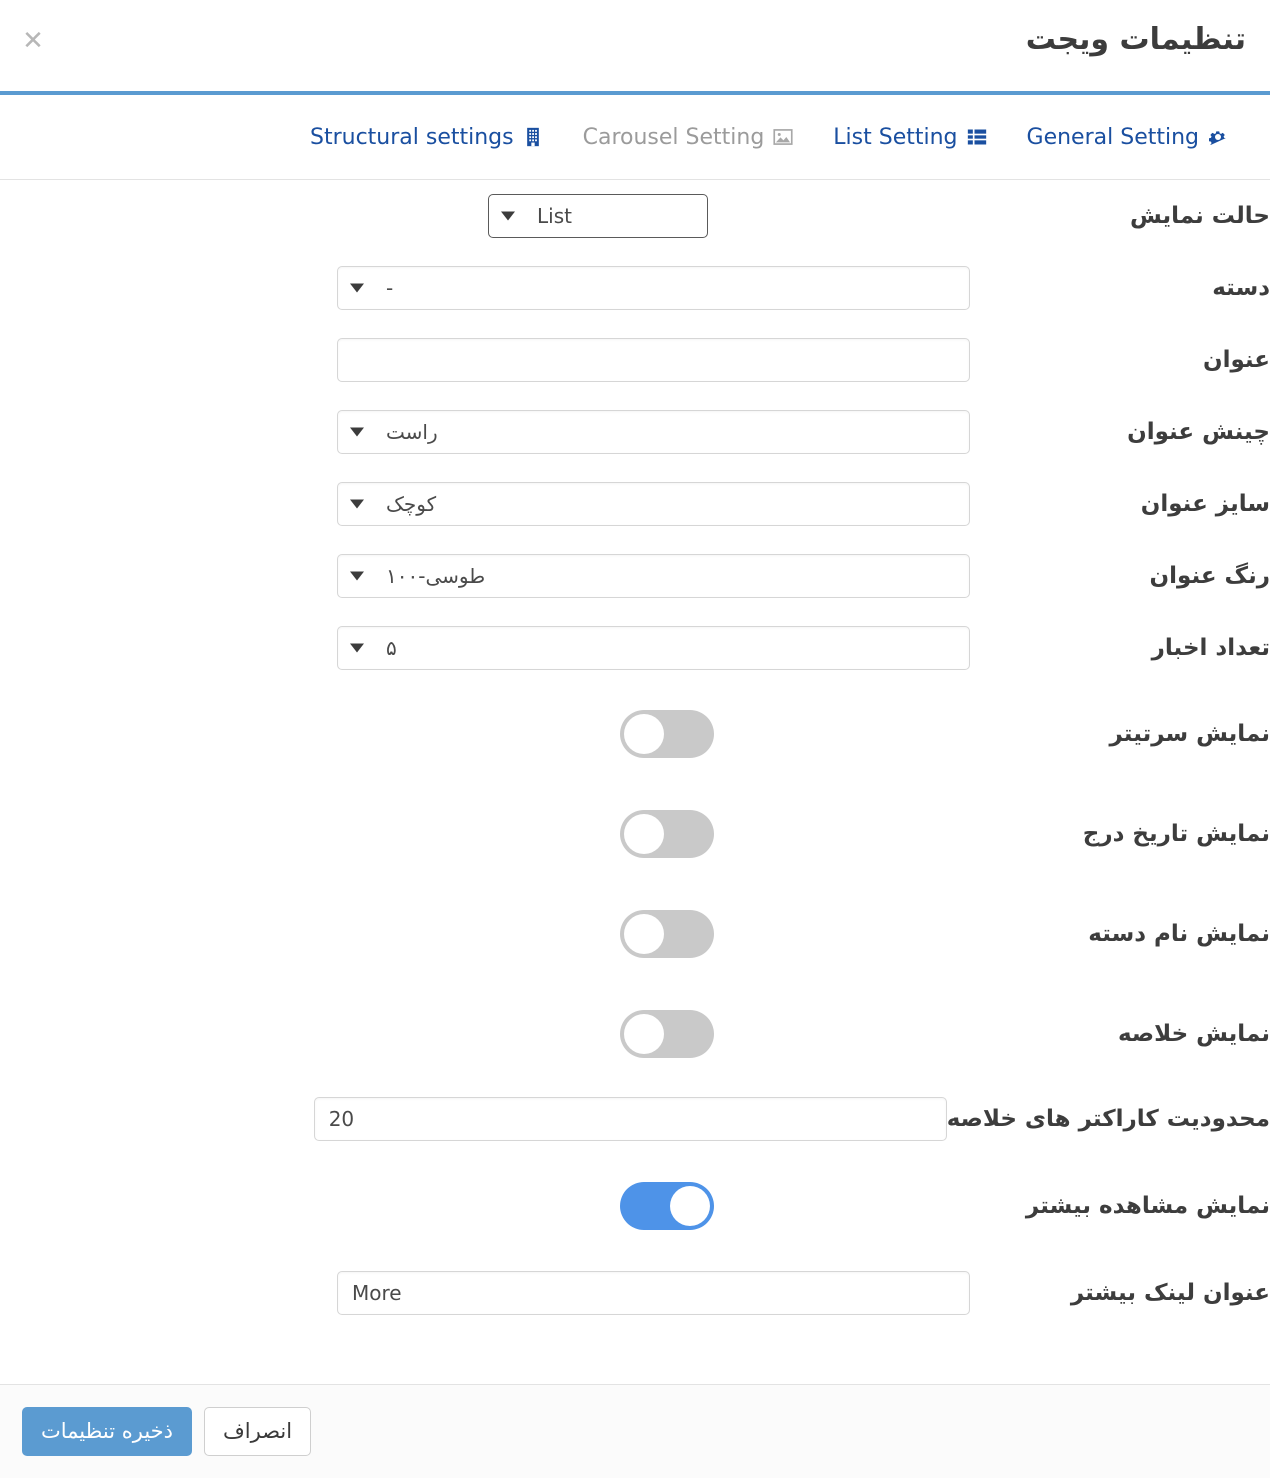 The image size is (1270, 1478). What do you see at coordinates (630, 1119) in the screenshot?
I see `summary-char-limit-input: 20` at bounding box center [630, 1119].